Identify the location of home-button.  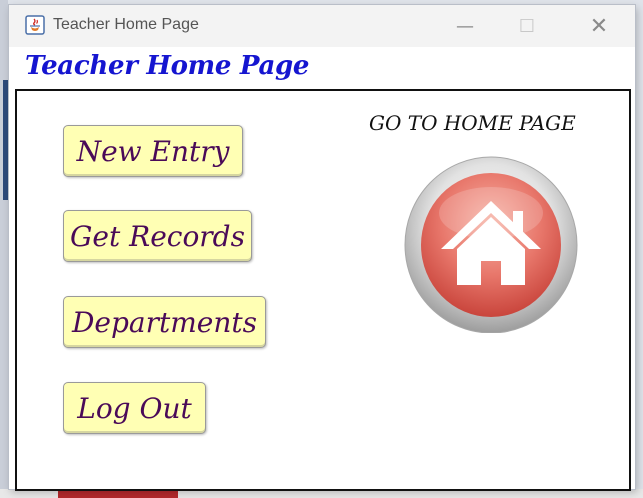
(491, 243).